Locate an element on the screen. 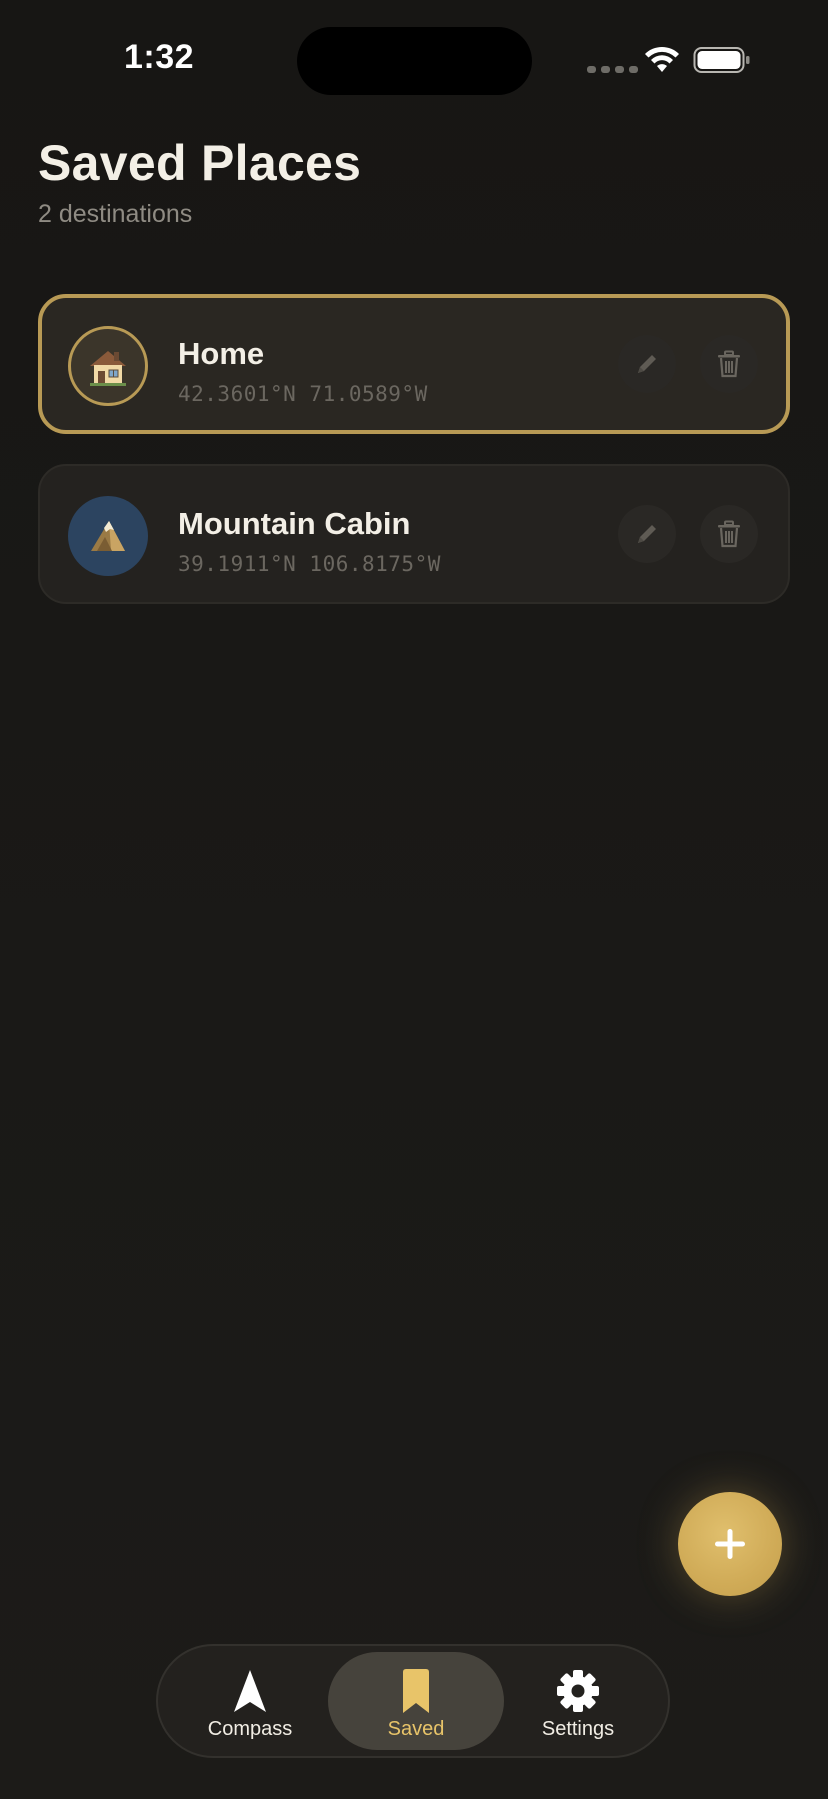  bookmark-icon is located at coordinates (416, 1691).